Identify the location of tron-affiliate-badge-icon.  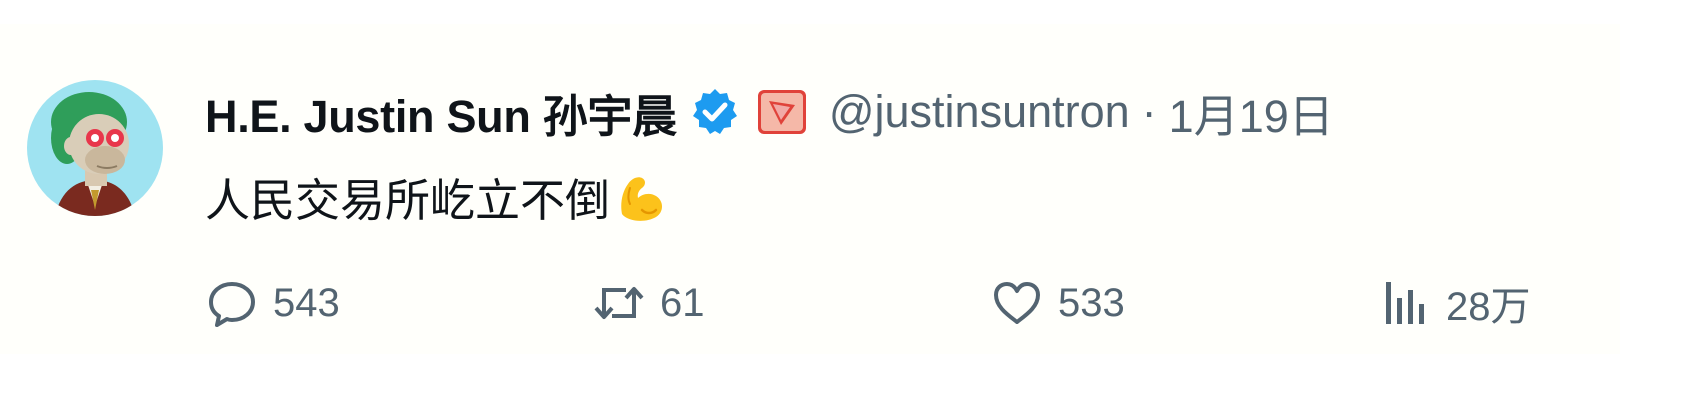
(782, 112).